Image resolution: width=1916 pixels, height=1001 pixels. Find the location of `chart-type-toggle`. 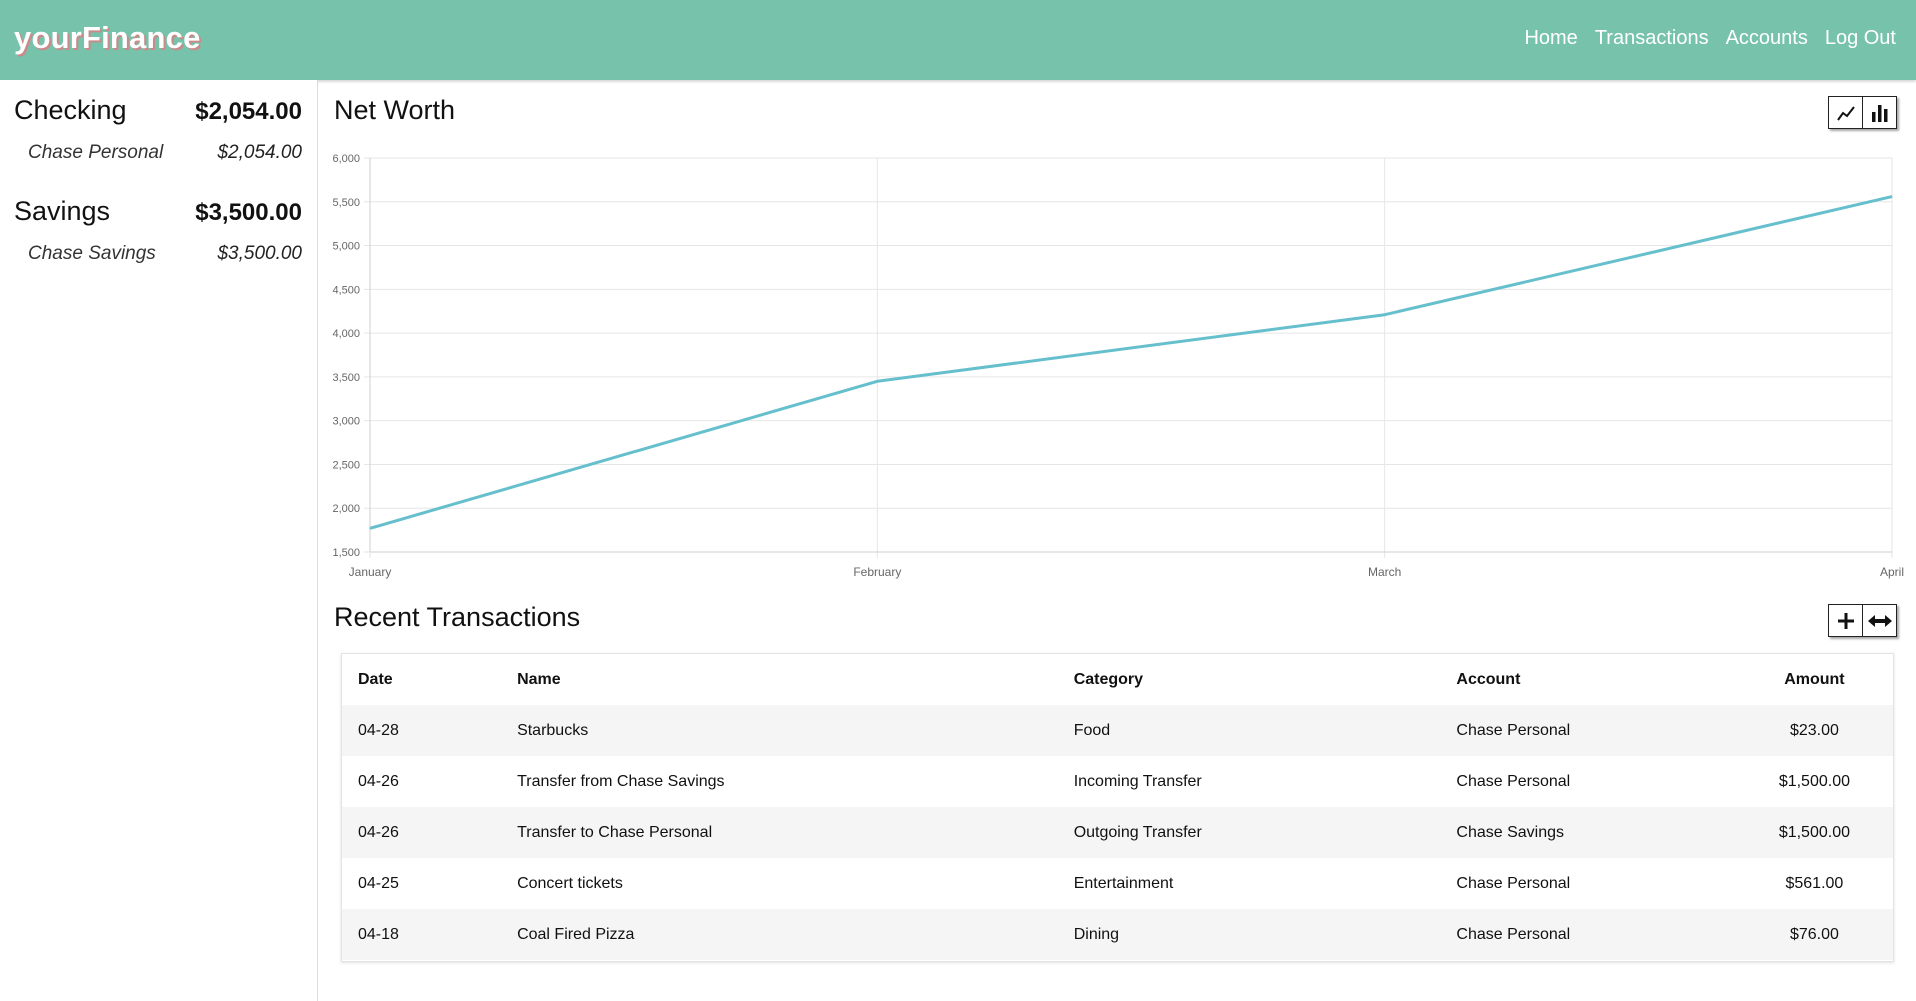

chart-type-toggle is located at coordinates (1862, 112).